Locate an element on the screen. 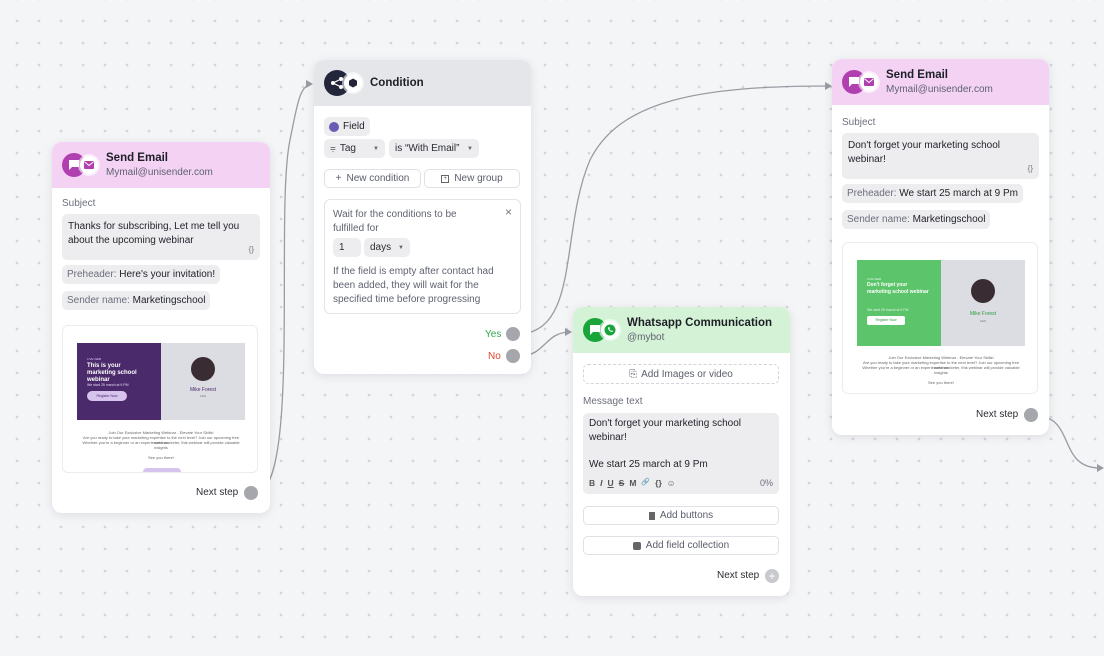  preheader-key: Preheader: is located at coordinates (872, 193).